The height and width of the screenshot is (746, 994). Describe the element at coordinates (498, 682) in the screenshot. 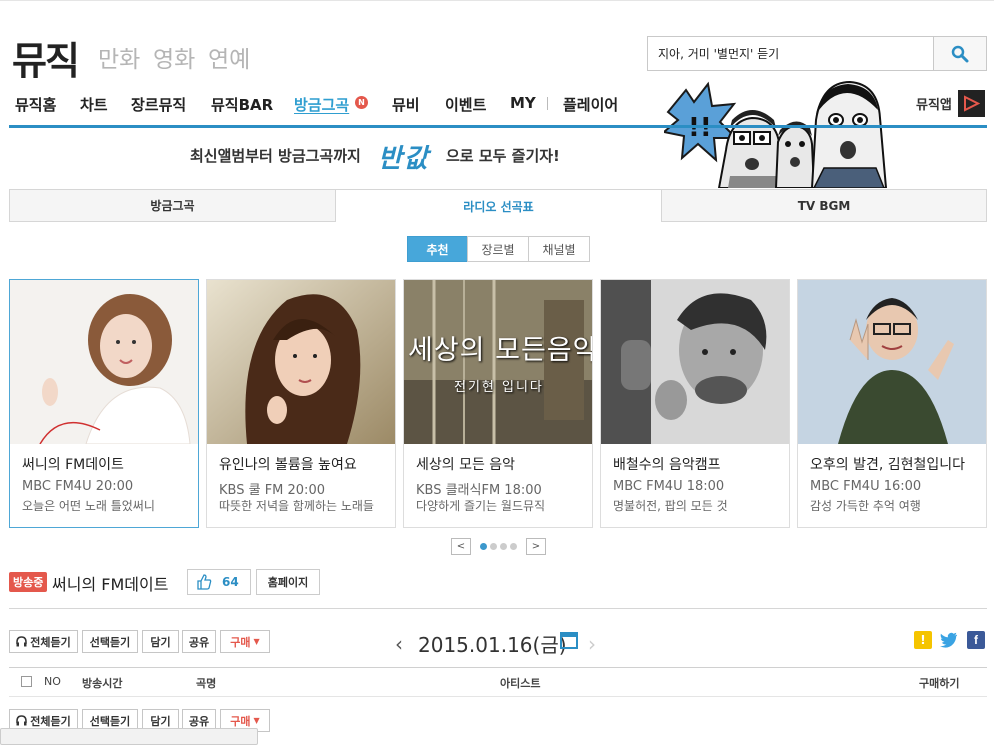

I see `playlist-table-header` at that location.